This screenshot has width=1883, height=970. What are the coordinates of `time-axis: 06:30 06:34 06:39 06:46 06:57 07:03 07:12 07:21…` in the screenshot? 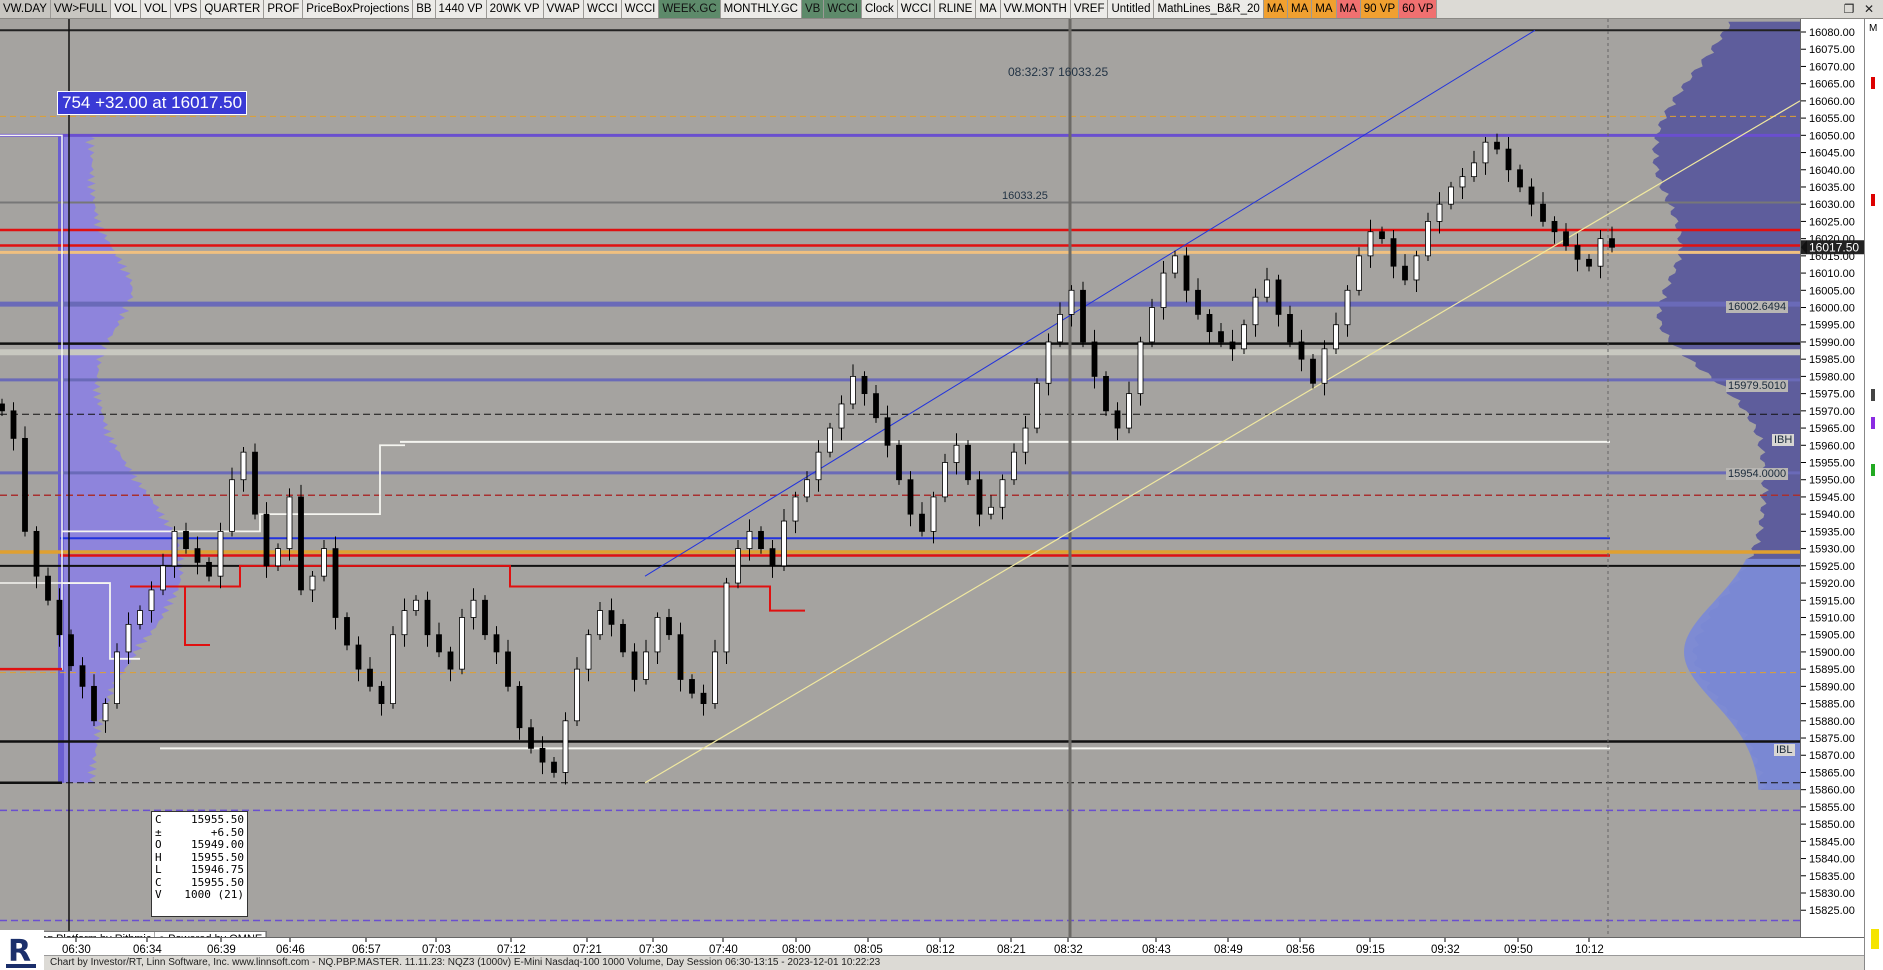 It's located at (932, 946).